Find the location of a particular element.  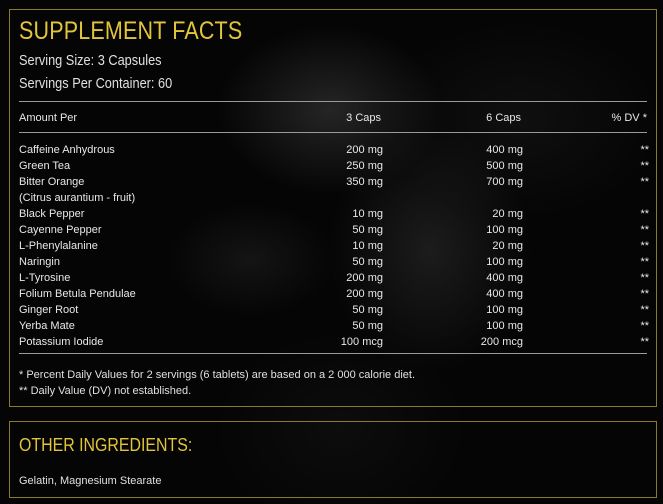

amount-6-caps: 200 mcg is located at coordinates (501, 342).